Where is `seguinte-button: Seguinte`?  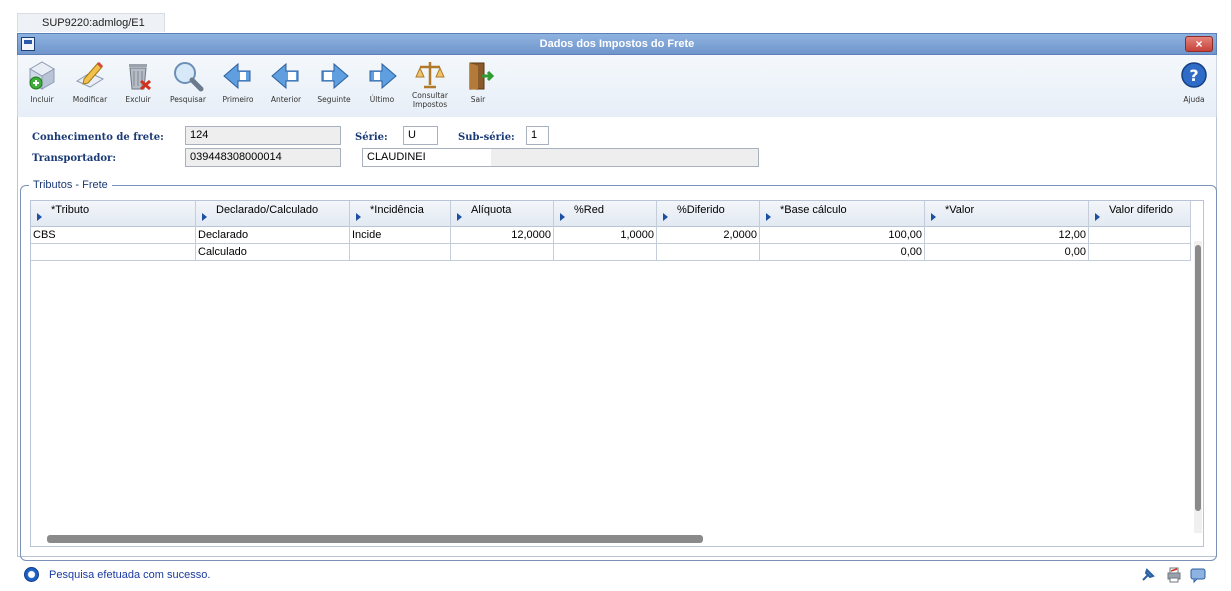 seguinte-button: Seguinte is located at coordinates (334, 87).